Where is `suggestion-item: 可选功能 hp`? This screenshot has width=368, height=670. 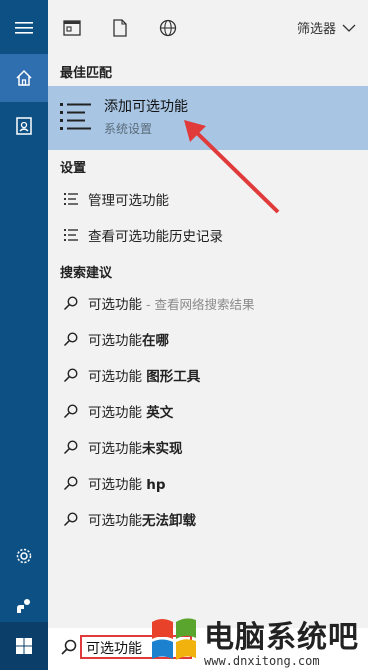
suggestion-item: 可选功能 hp is located at coordinates (208, 483).